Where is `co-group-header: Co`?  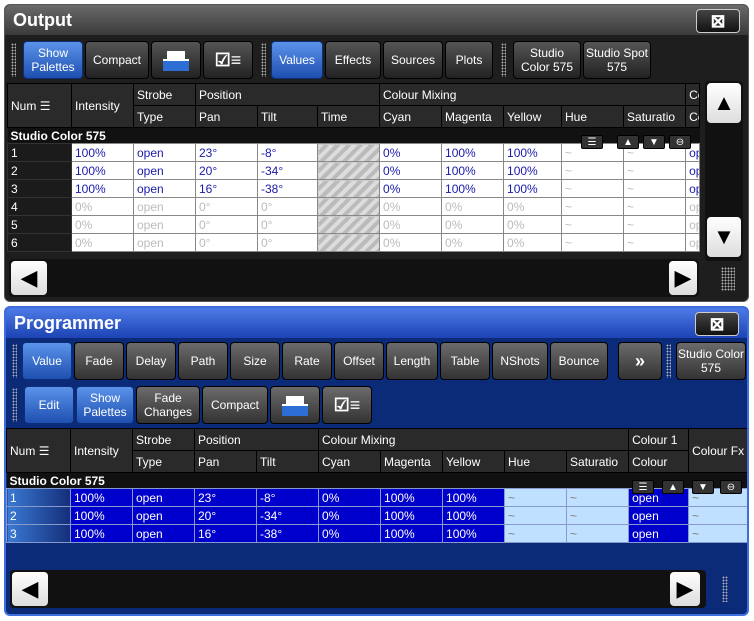 co-group-header: Co is located at coordinates (693, 94).